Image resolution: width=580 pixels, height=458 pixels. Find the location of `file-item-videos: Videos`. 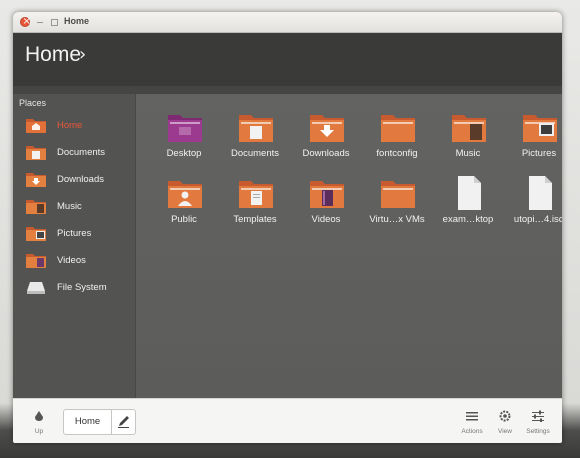

file-item-videos: Videos is located at coordinates (326, 205).